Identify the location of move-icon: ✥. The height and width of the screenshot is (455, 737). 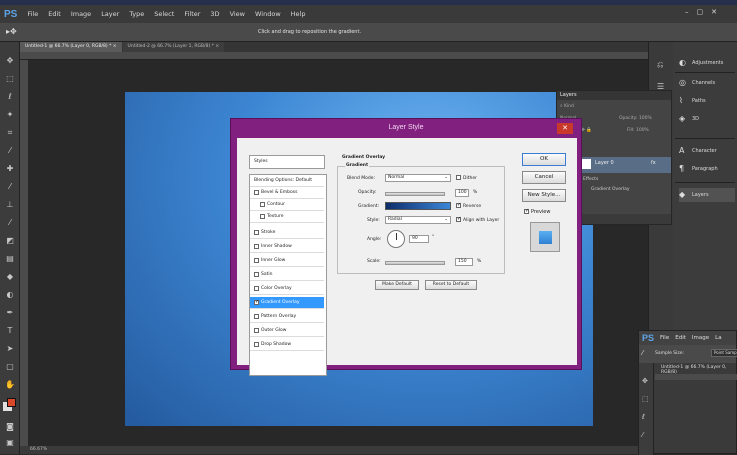
(10, 61).